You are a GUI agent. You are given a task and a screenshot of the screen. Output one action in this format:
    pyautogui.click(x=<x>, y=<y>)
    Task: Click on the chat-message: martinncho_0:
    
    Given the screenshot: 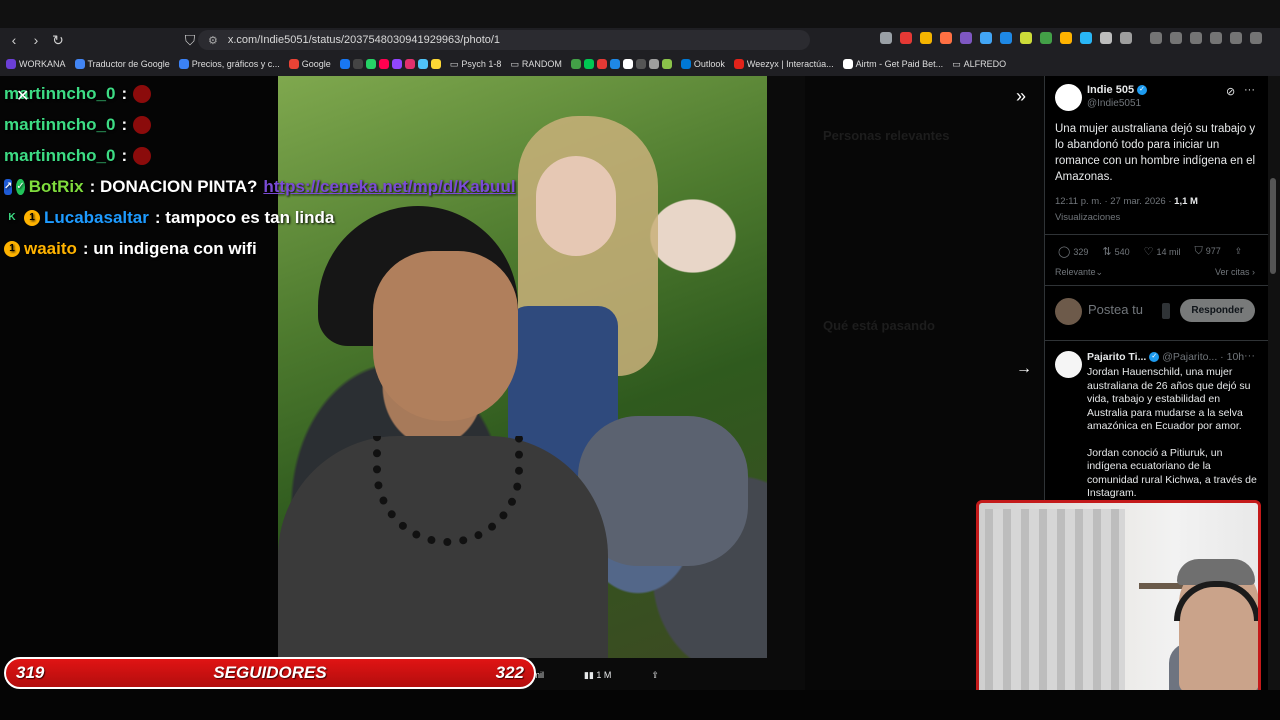 What is the action you would take?
    pyautogui.click(x=184, y=124)
    